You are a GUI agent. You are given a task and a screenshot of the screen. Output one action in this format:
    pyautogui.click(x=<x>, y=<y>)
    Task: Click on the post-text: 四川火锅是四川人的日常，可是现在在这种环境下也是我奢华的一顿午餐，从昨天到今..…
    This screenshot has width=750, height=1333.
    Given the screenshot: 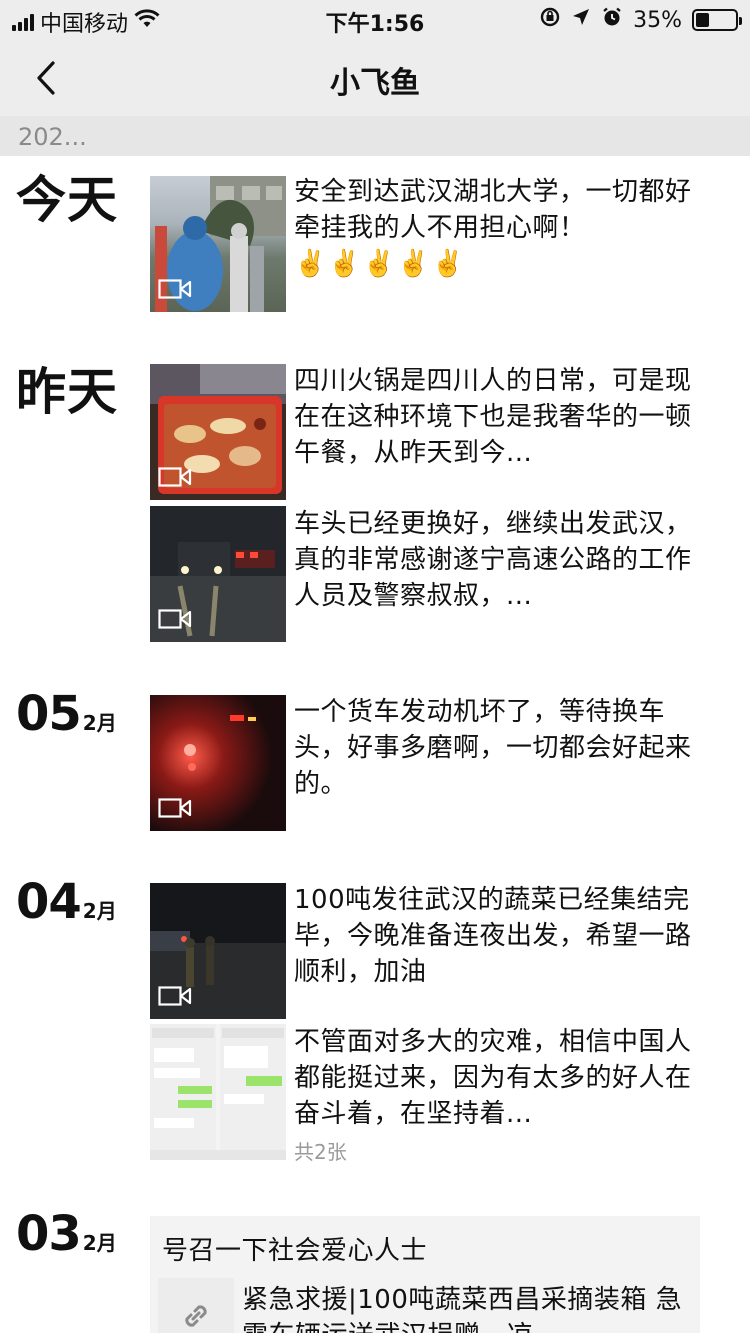 What is the action you would take?
    pyautogui.click(x=499, y=417)
    